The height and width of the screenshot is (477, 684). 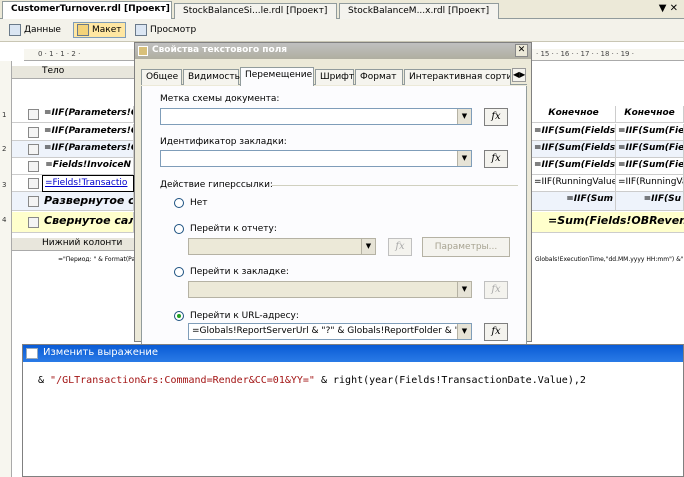 I want to click on tab-format: Формат, so click(x=379, y=77).